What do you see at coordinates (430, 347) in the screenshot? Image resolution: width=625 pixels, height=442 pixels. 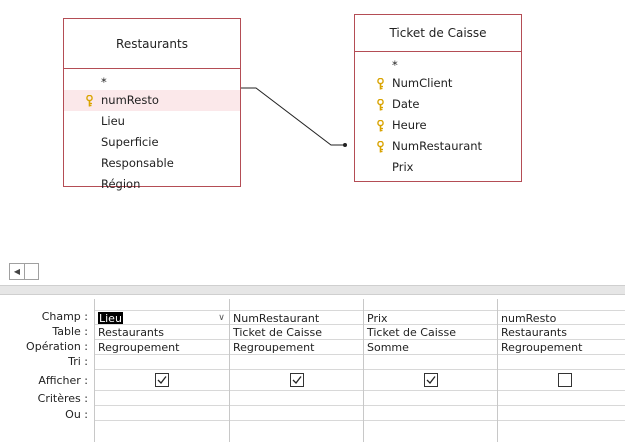 I see `operation-cell: Somme` at bounding box center [430, 347].